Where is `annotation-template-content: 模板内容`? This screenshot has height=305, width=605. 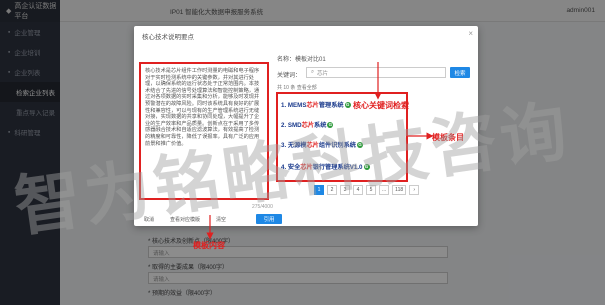 annotation-template-content: 模板内容 is located at coordinates (209, 245).